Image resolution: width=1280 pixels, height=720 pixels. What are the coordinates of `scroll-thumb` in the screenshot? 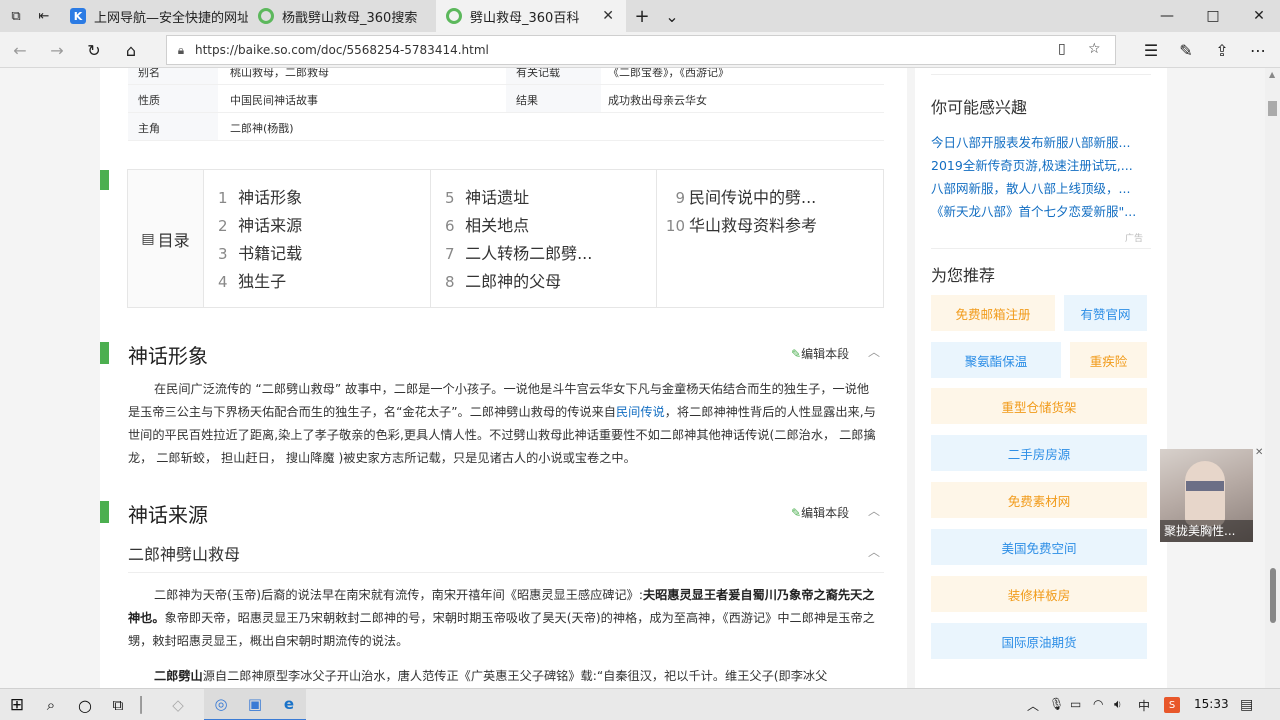 It's located at (1272, 108).